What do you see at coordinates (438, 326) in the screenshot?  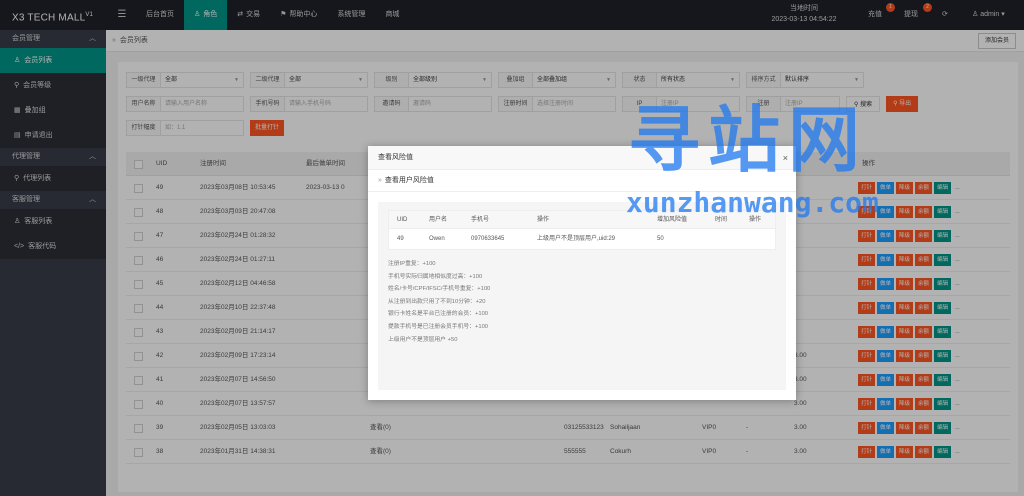 I see `risk-rule: 提款手机号是已注册会员手机号：+100` at bounding box center [438, 326].